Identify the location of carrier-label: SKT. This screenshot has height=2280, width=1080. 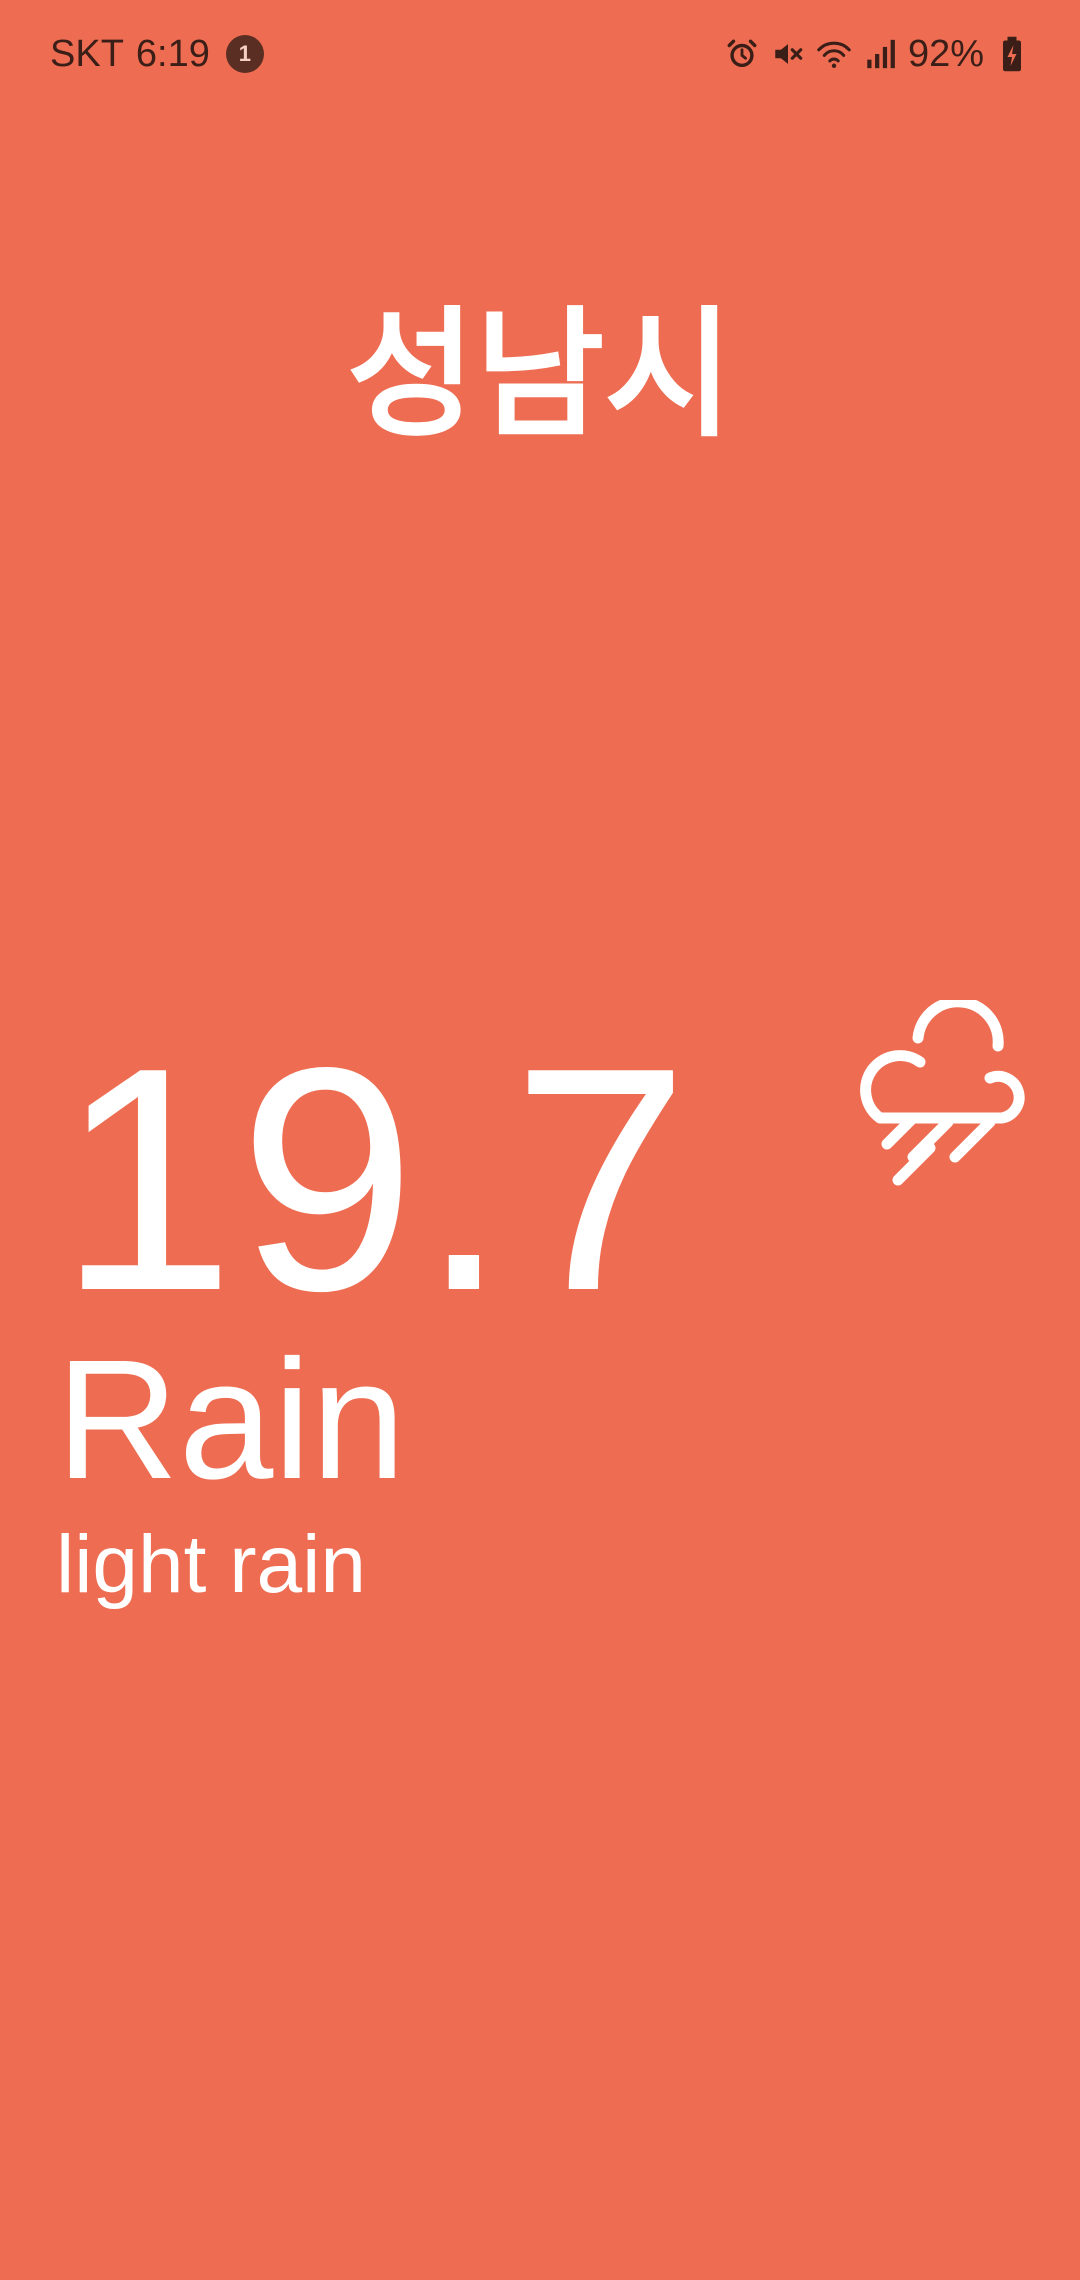
(87, 54).